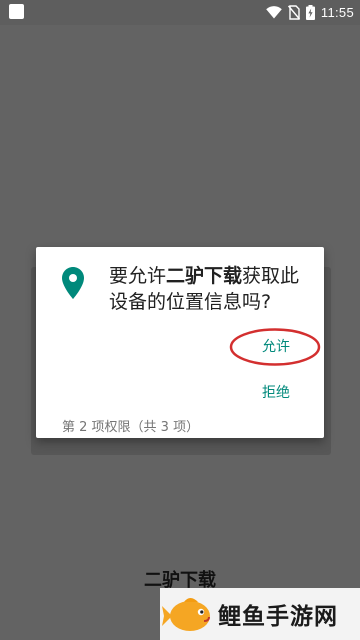 Image resolution: width=360 pixels, height=640 pixels. What do you see at coordinates (276, 392) in the screenshot?
I see `deny-button: 拒绝` at bounding box center [276, 392].